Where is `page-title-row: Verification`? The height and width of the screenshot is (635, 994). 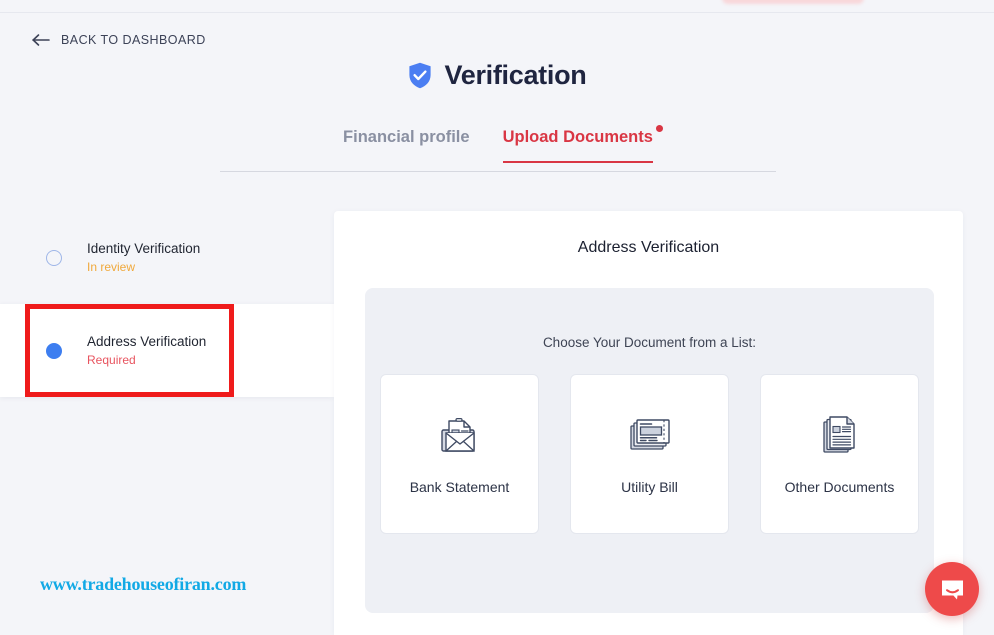 page-title-row: Verification is located at coordinates (497, 75).